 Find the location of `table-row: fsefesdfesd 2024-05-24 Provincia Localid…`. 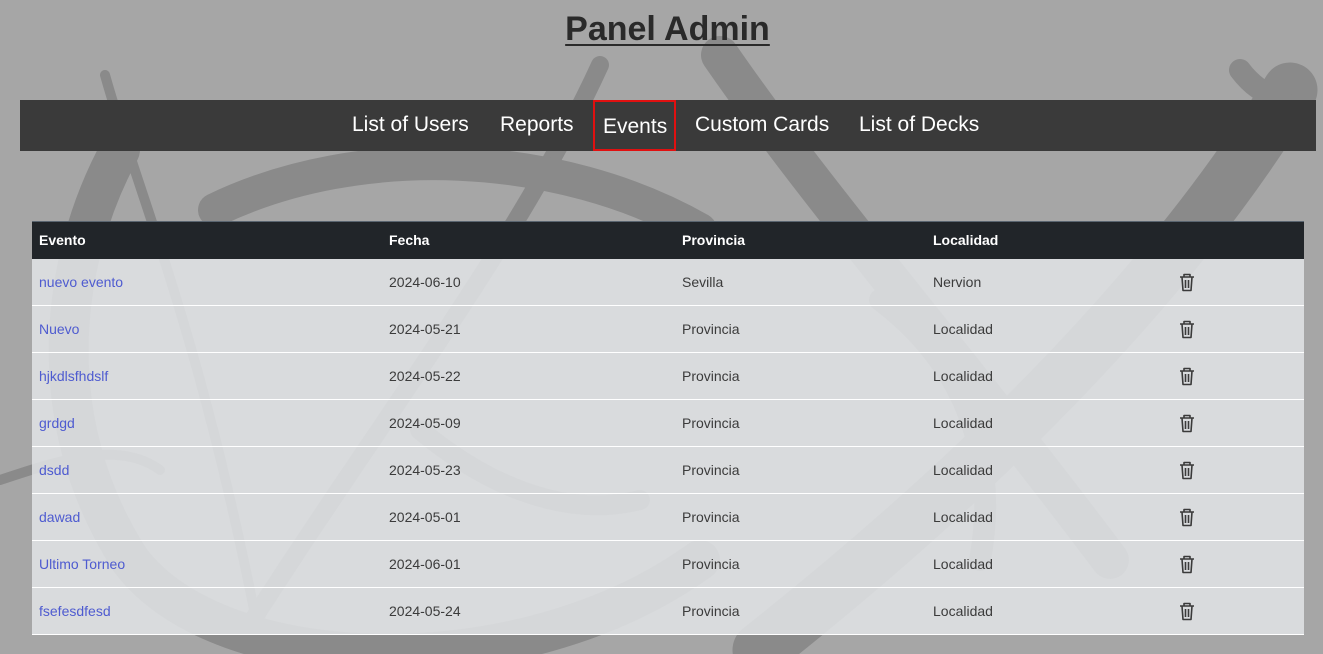

table-row: fsefesdfesd 2024-05-24 Provincia Localid… is located at coordinates (668, 611).